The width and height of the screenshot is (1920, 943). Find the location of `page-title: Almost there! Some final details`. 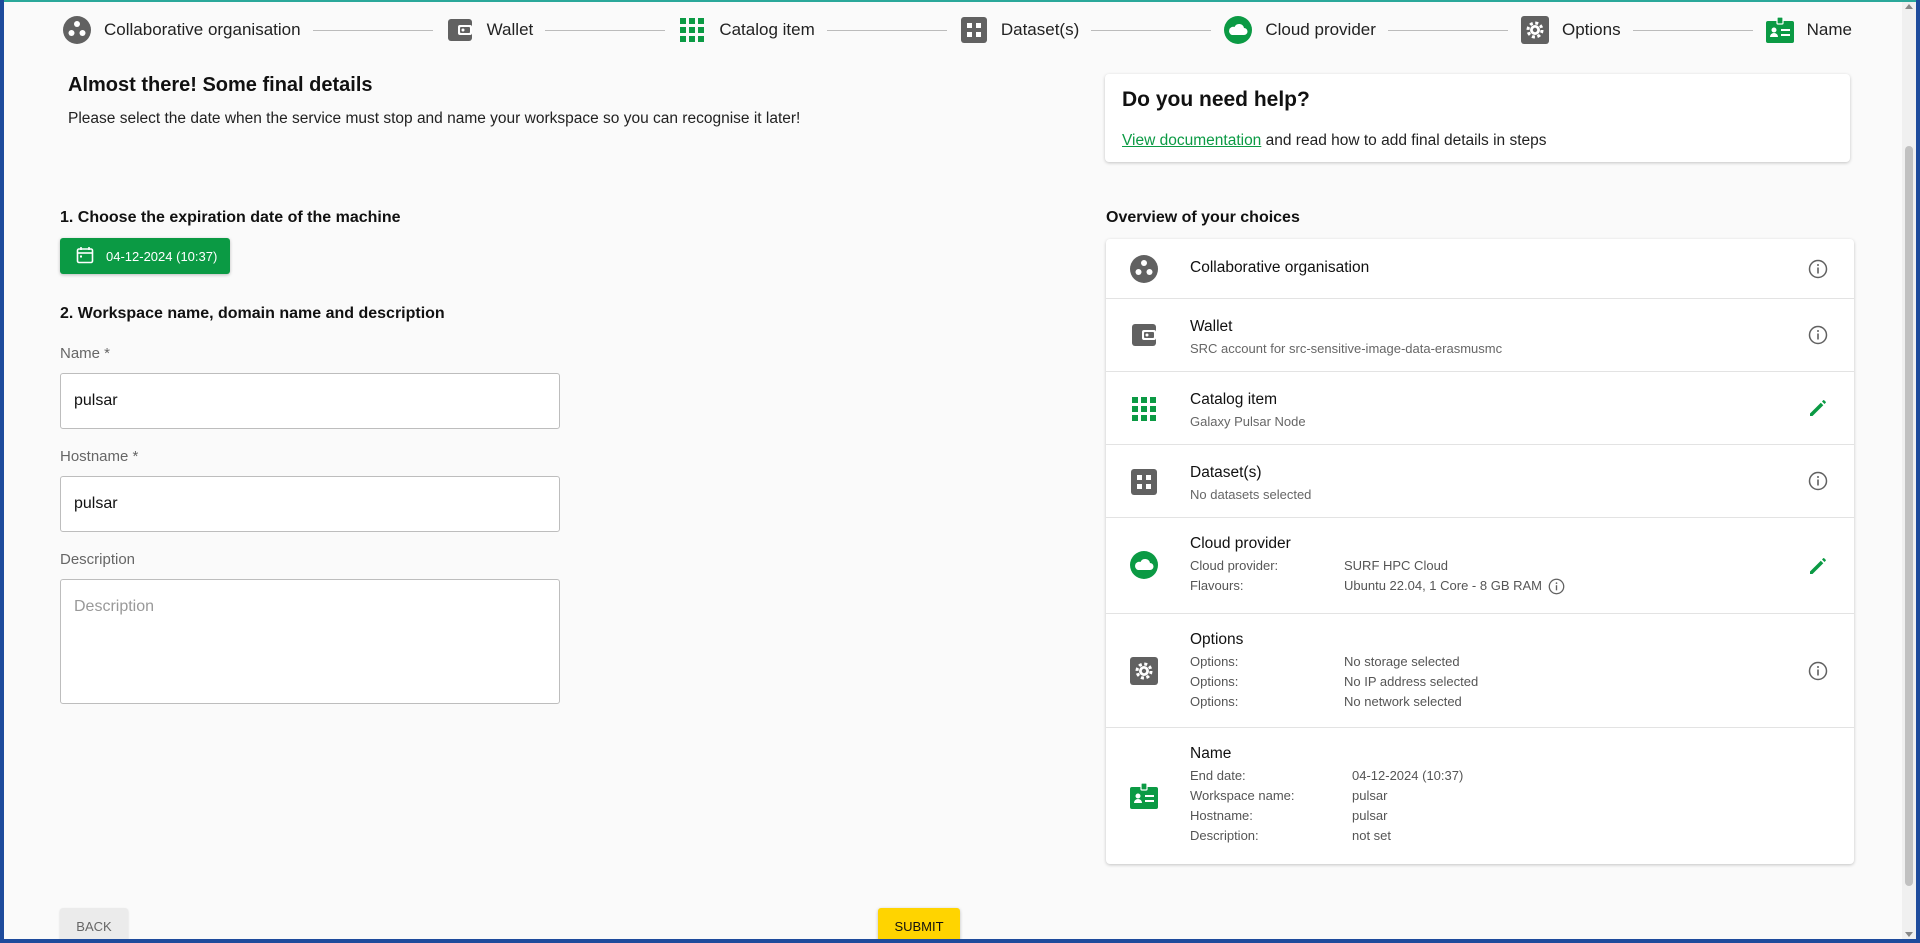

page-title: Almost there! Some final details is located at coordinates (220, 85).